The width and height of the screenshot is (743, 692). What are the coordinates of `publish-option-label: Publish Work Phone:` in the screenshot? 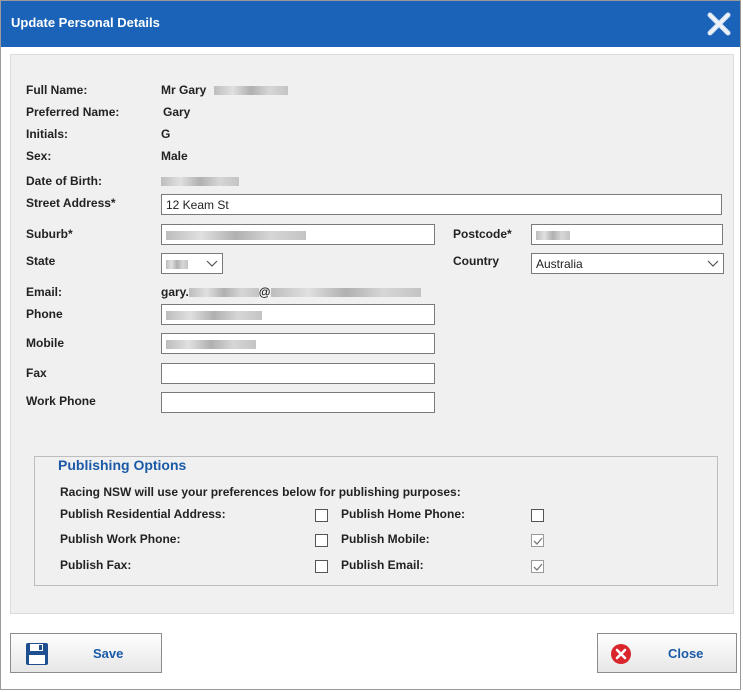 It's located at (120, 539).